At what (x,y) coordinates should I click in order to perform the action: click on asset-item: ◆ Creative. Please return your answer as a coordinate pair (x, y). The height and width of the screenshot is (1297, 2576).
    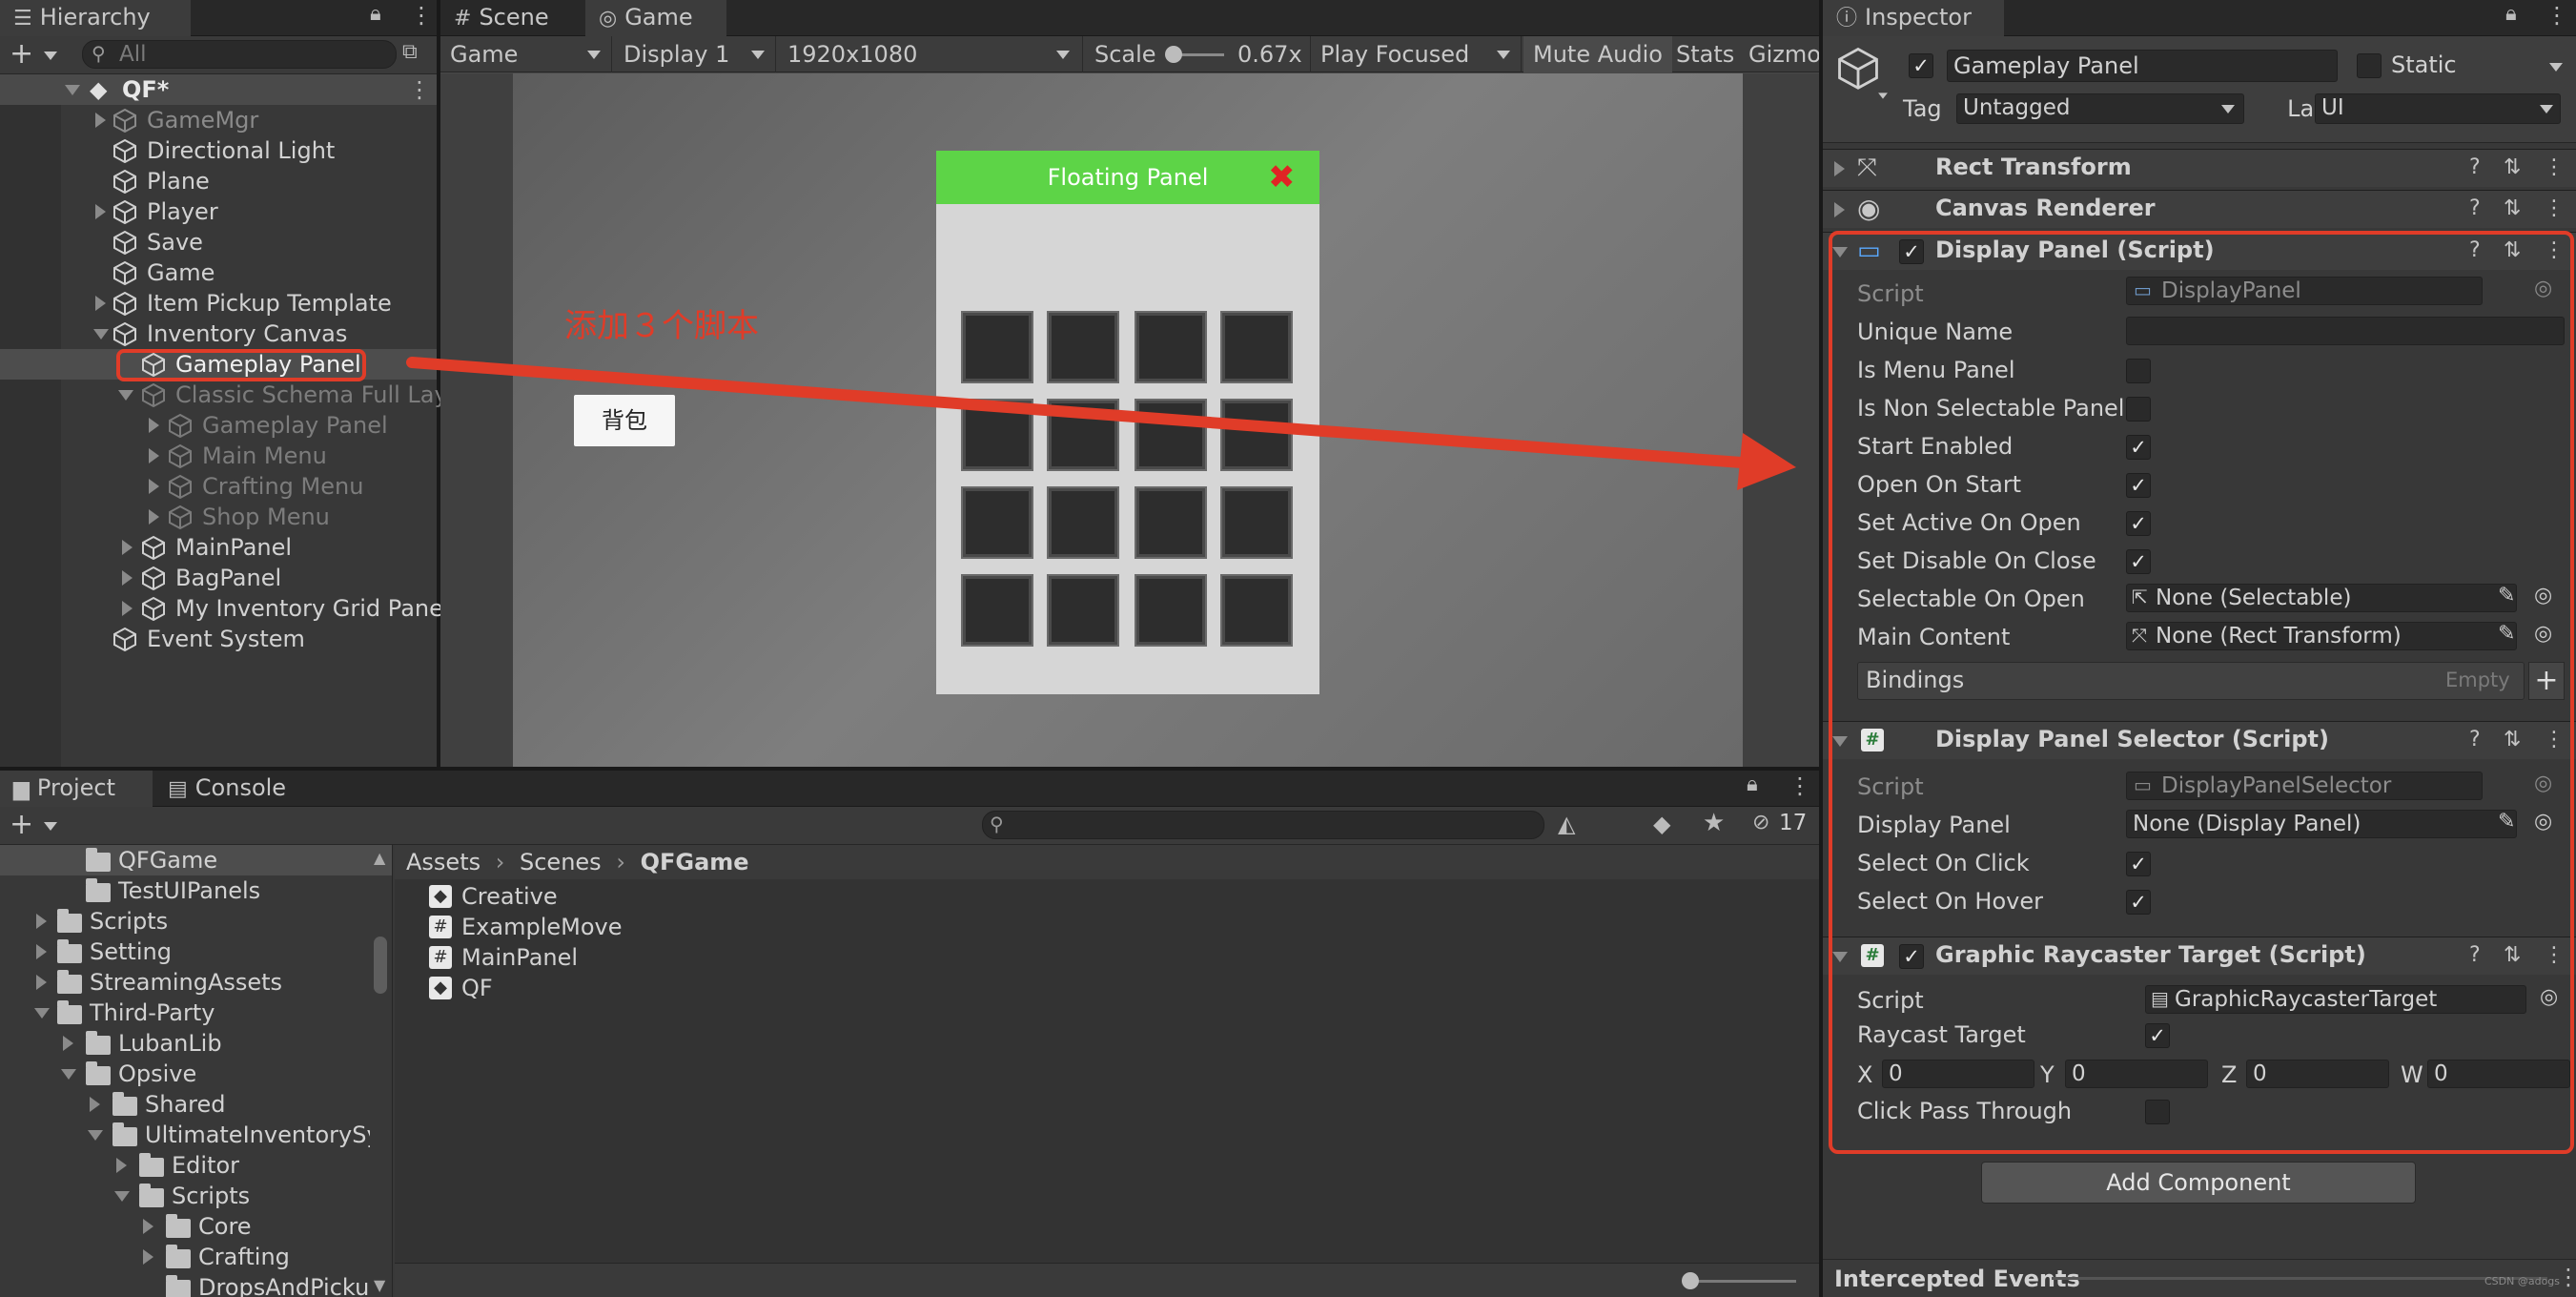
    Looking at the image, I should click on (1107, 897).